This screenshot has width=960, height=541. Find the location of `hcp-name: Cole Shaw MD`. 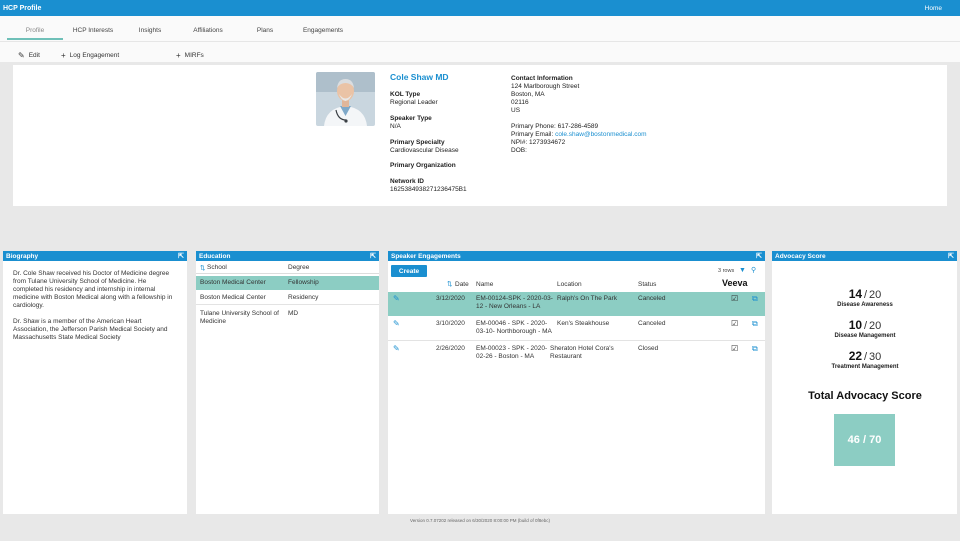

hcp-name: Cole Shaw MD is located at coordinates (419, 77).